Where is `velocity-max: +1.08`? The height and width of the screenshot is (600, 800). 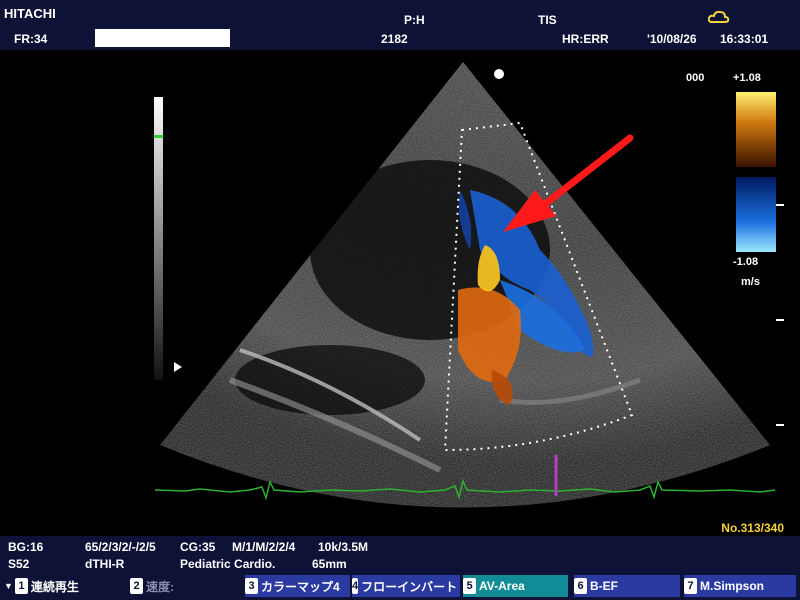 velocity-max: +1.08 is located at coordinates (747, 78).